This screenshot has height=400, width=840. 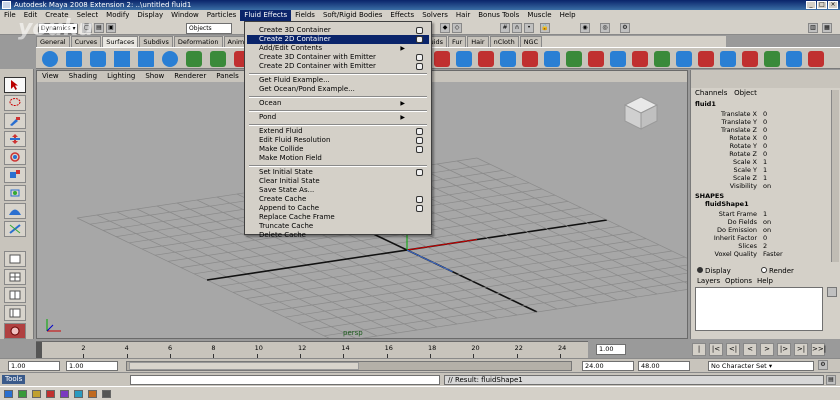 What do you see at coordinates (457, 28) in the screenshot?
I see `select-by-object-icon: ◇` at bounding box center [457, 28].